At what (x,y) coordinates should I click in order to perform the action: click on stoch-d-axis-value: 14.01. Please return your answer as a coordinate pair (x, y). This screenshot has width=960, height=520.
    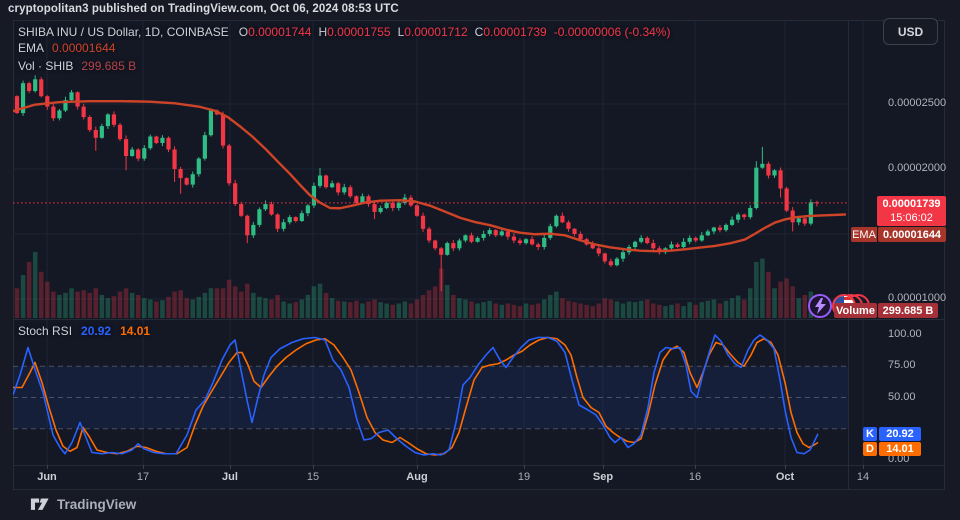
    Looking at the image, I should click on (900, 449).